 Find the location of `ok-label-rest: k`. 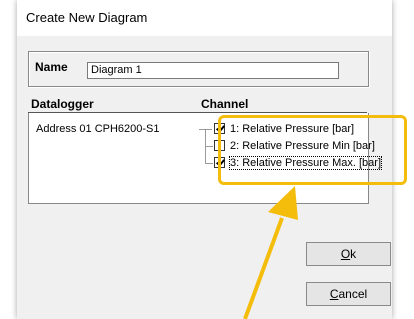

ok-label-rest: k is located at coordinates (353, 254).